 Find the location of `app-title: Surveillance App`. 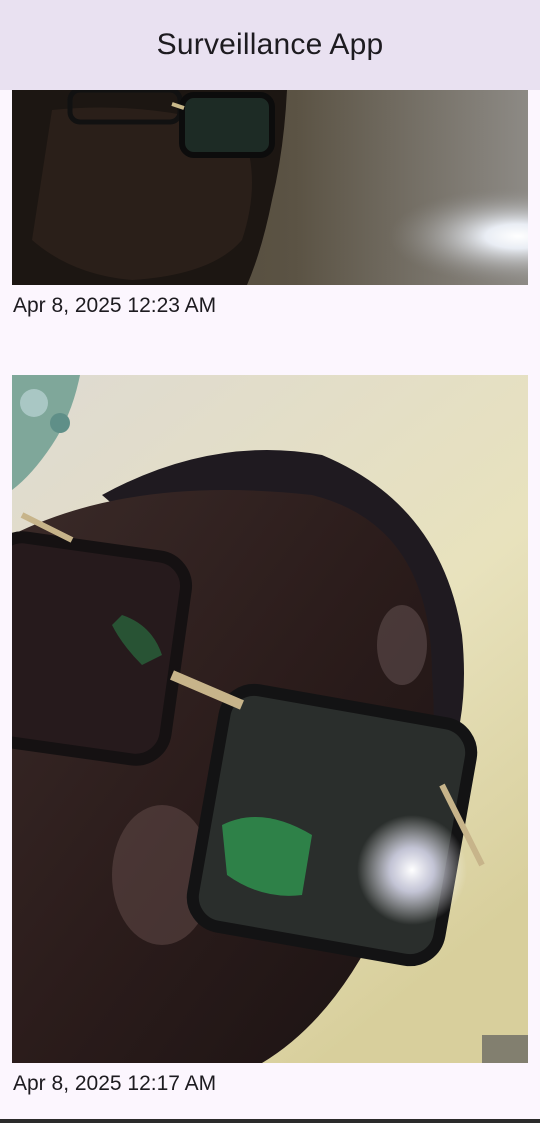

app-title: Surveillance App is located at coordinates (270, 44).